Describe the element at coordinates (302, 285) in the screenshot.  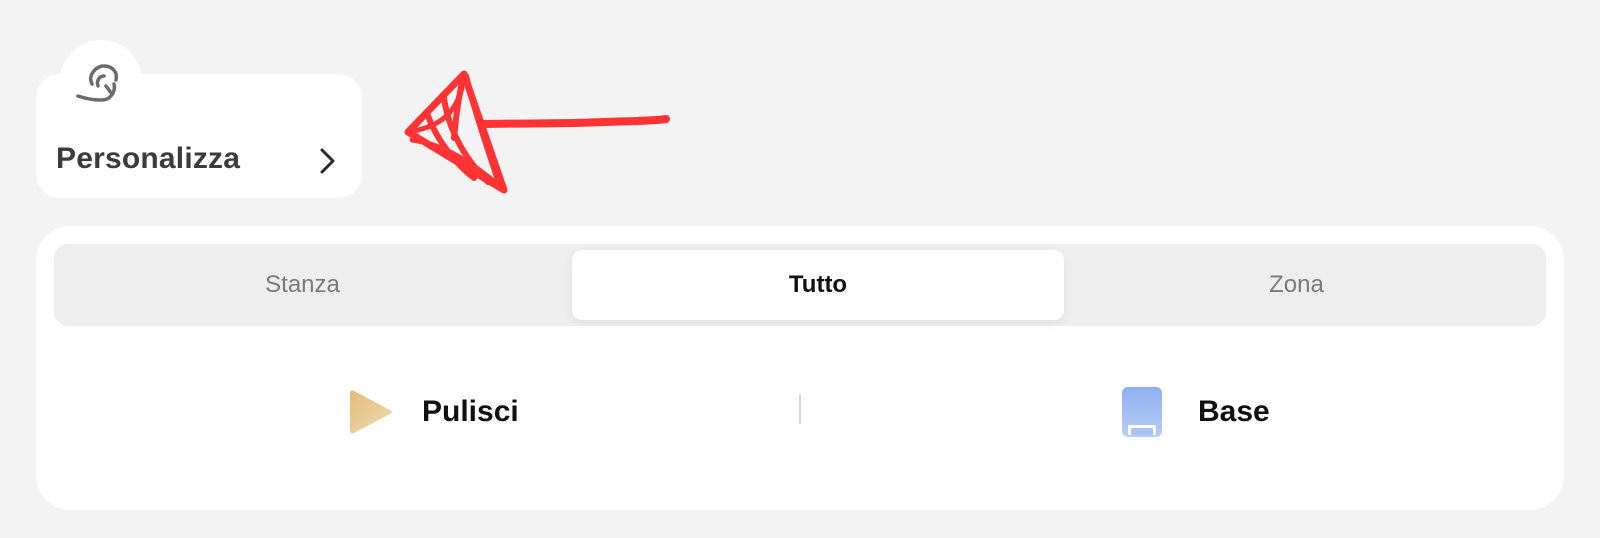
I see `tab-stanza: Stanza` at that location.